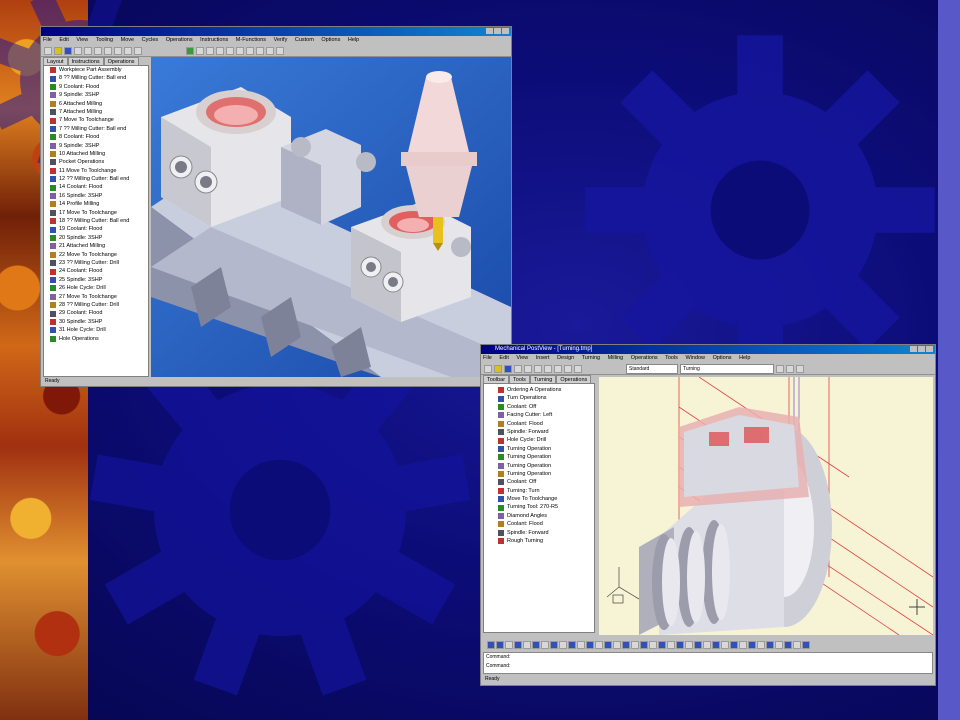  I want to click on tree-item: 10 Attached Milling, so click(99, 154).